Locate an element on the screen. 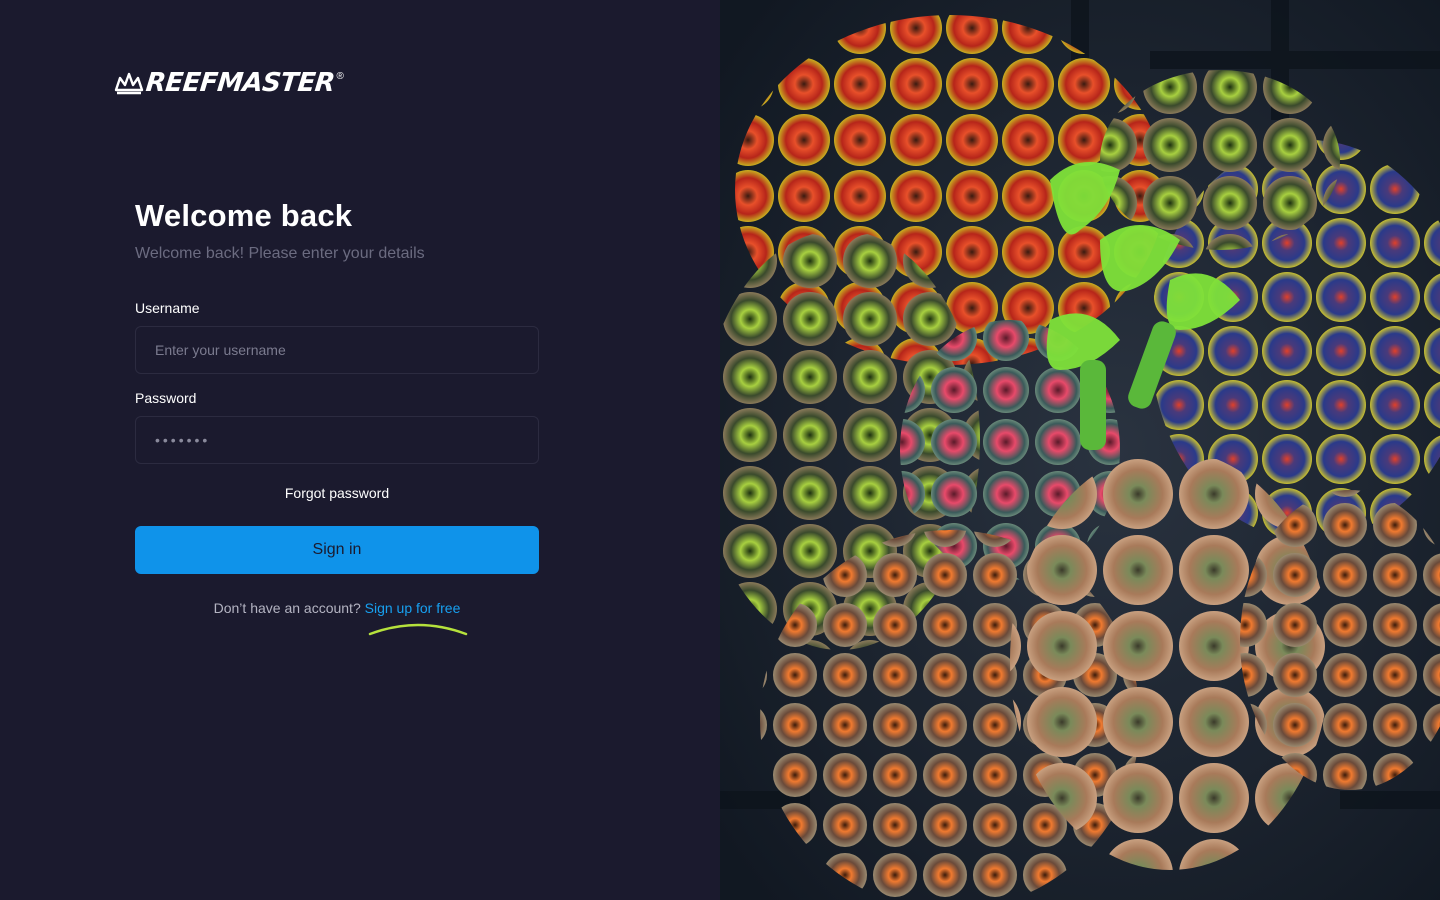 This screenshot has height=900, width=1440. password-label: Password is located at coordinates (166, 398).